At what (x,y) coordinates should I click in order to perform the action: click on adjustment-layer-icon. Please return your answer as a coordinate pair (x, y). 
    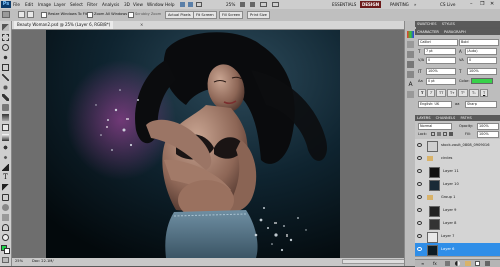
    Looking at the image, I should click on (457, 263).